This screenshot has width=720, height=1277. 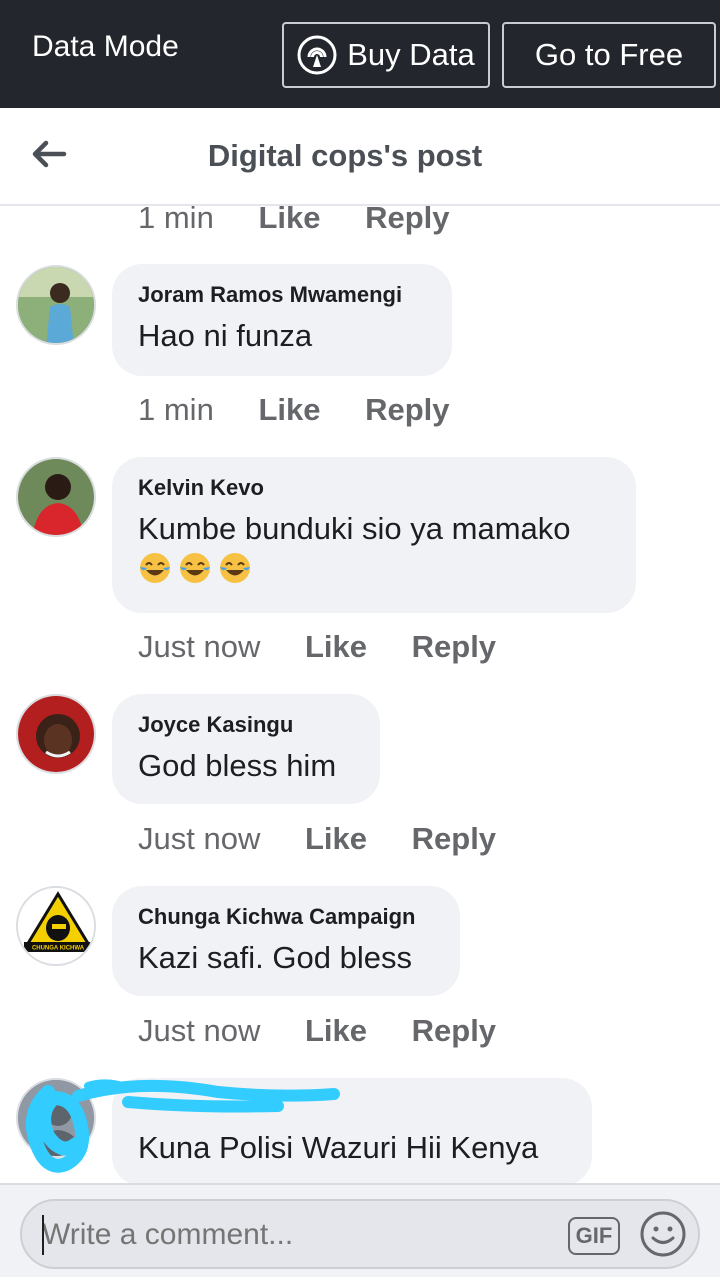 I want to click on data-mode-label: Data Mode, so click(x=105, y=46).